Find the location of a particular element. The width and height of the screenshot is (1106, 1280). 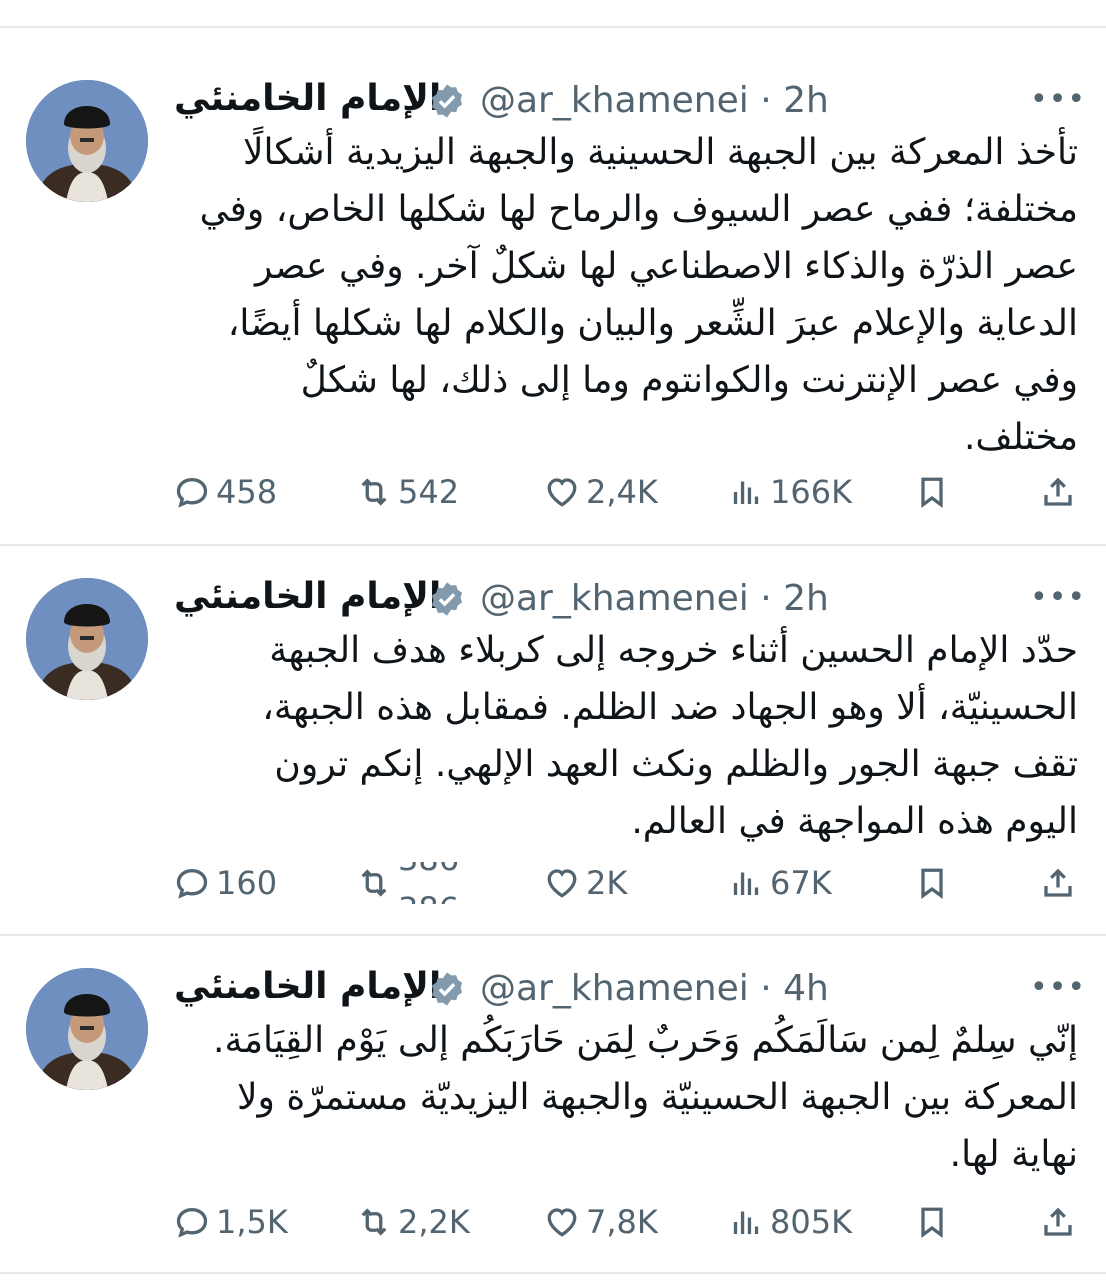

action-bar: 160 386 386 2K 67K is located at coordinates (553, 883).